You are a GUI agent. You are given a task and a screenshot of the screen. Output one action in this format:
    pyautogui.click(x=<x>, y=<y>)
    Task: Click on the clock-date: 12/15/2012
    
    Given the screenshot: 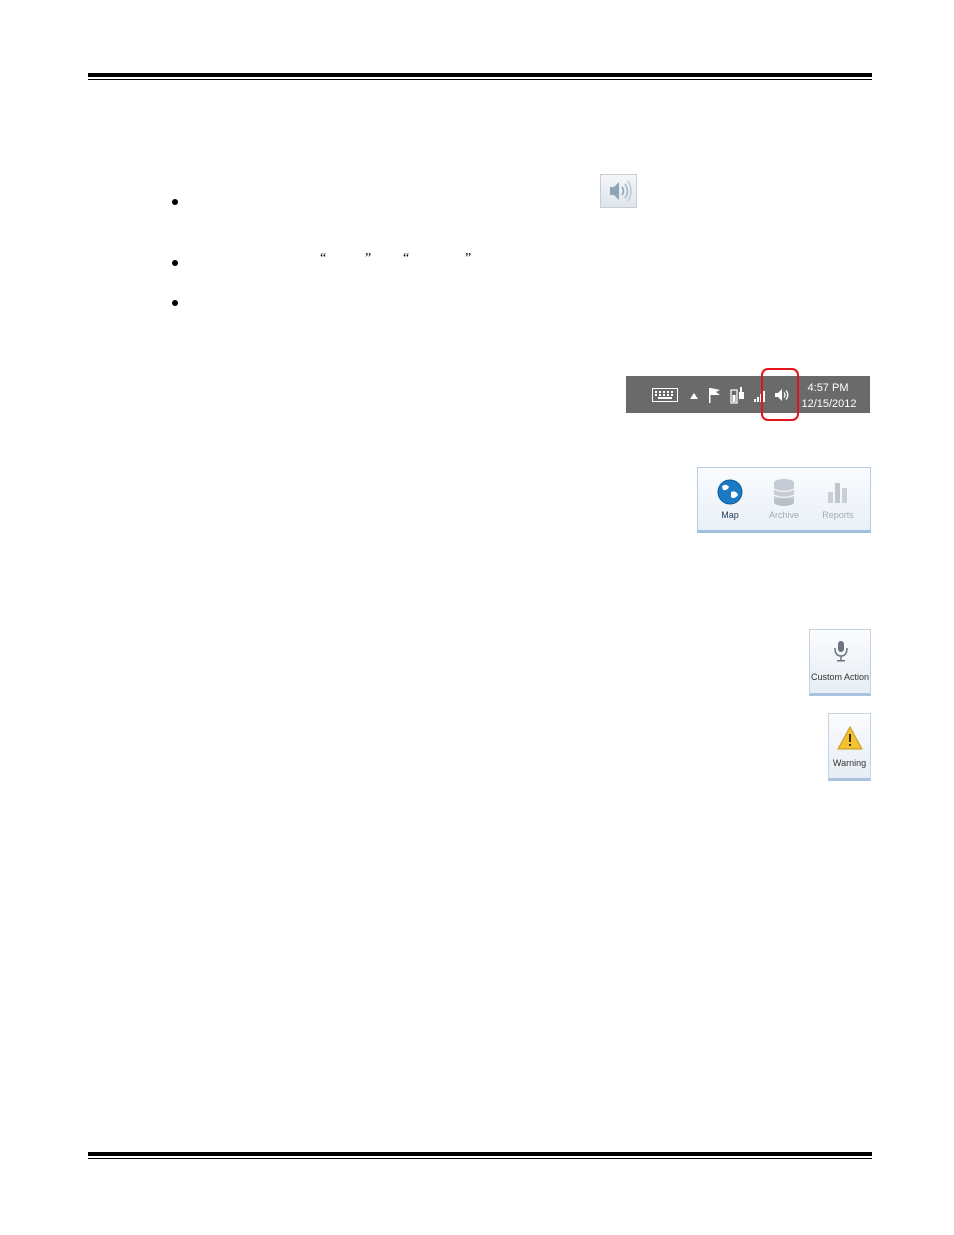 What is the action you would take?
    pyautogui.click(x=829, y=404)
    